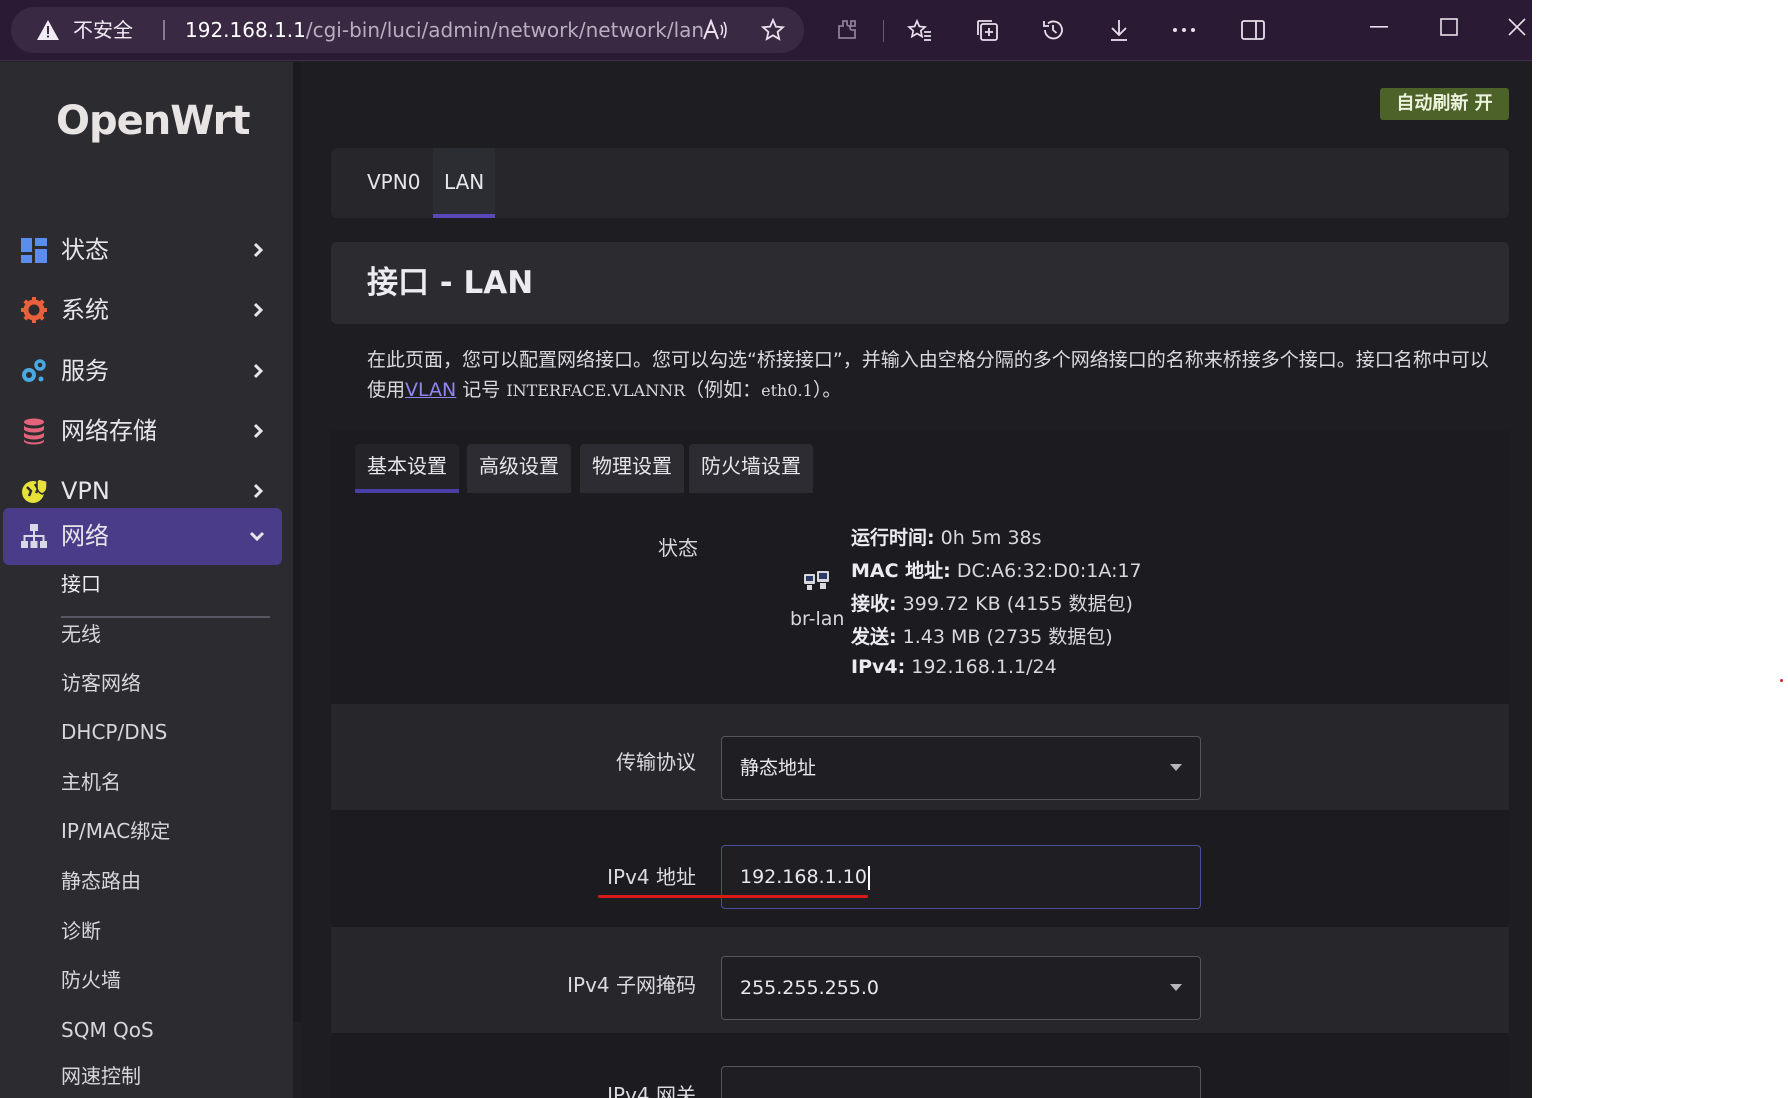 The image size is (1788, 1098). I want to click on chevron-down-icon, so click(257, 536).